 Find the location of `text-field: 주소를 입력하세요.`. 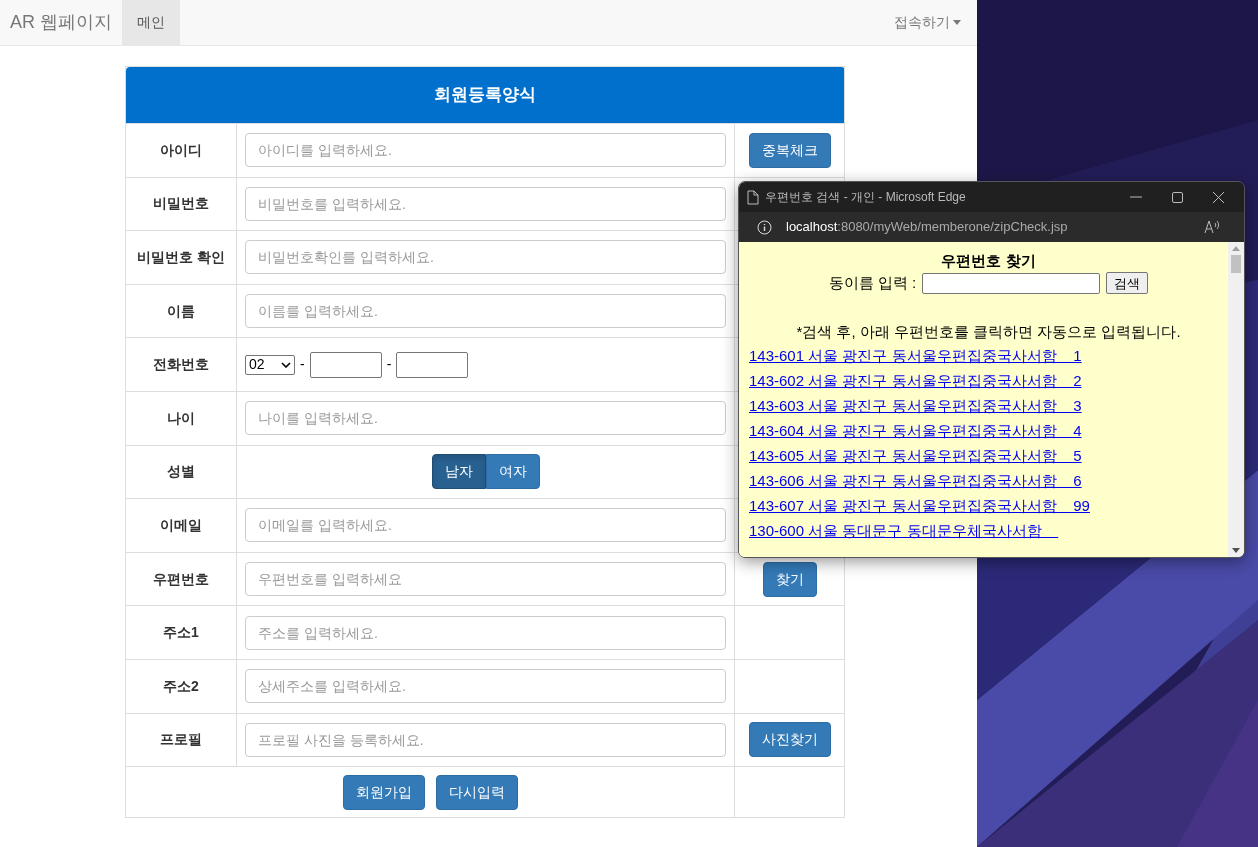

text-field: 주소를 입력하세요. is located at coordinates (485, 632).